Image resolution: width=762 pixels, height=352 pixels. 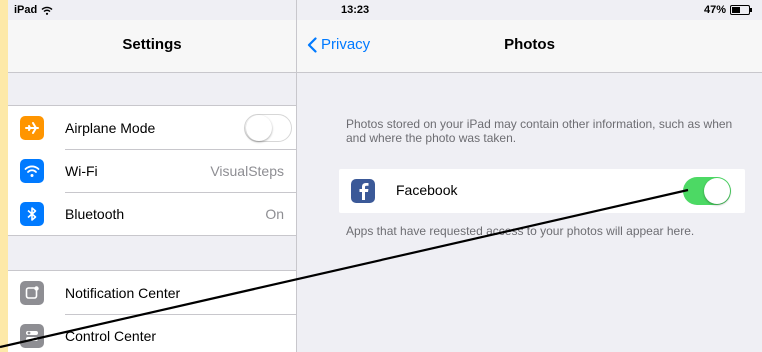 I want to click on control-center-label: Control Center, so click(x=111, y=335).